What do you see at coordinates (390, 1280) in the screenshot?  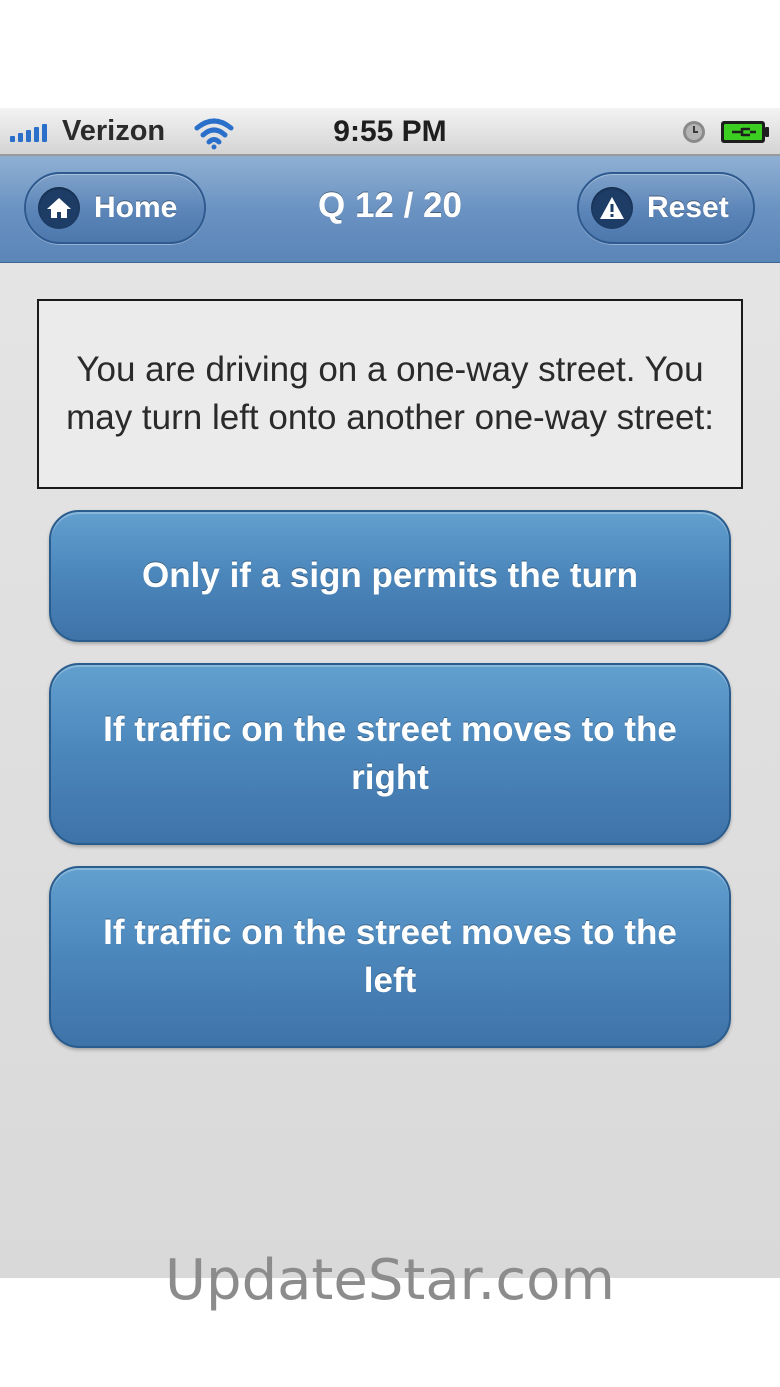 I see `watermark: UpdateStar.com` at bounding box center [390, 1280].